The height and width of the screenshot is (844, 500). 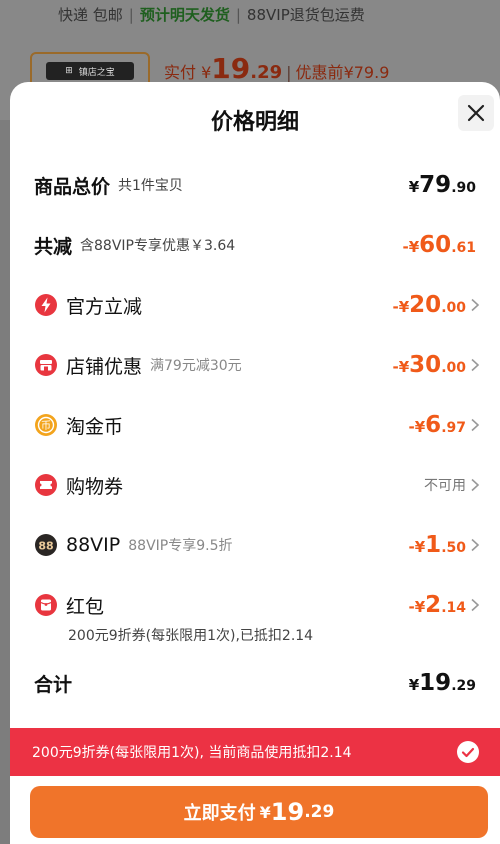 What do you see at coordinates (277, 68) in the screenshot?
I see `background-price: 实付 ¥19.29 | 优惠前¥79.9` at bounding box center [277, 68].